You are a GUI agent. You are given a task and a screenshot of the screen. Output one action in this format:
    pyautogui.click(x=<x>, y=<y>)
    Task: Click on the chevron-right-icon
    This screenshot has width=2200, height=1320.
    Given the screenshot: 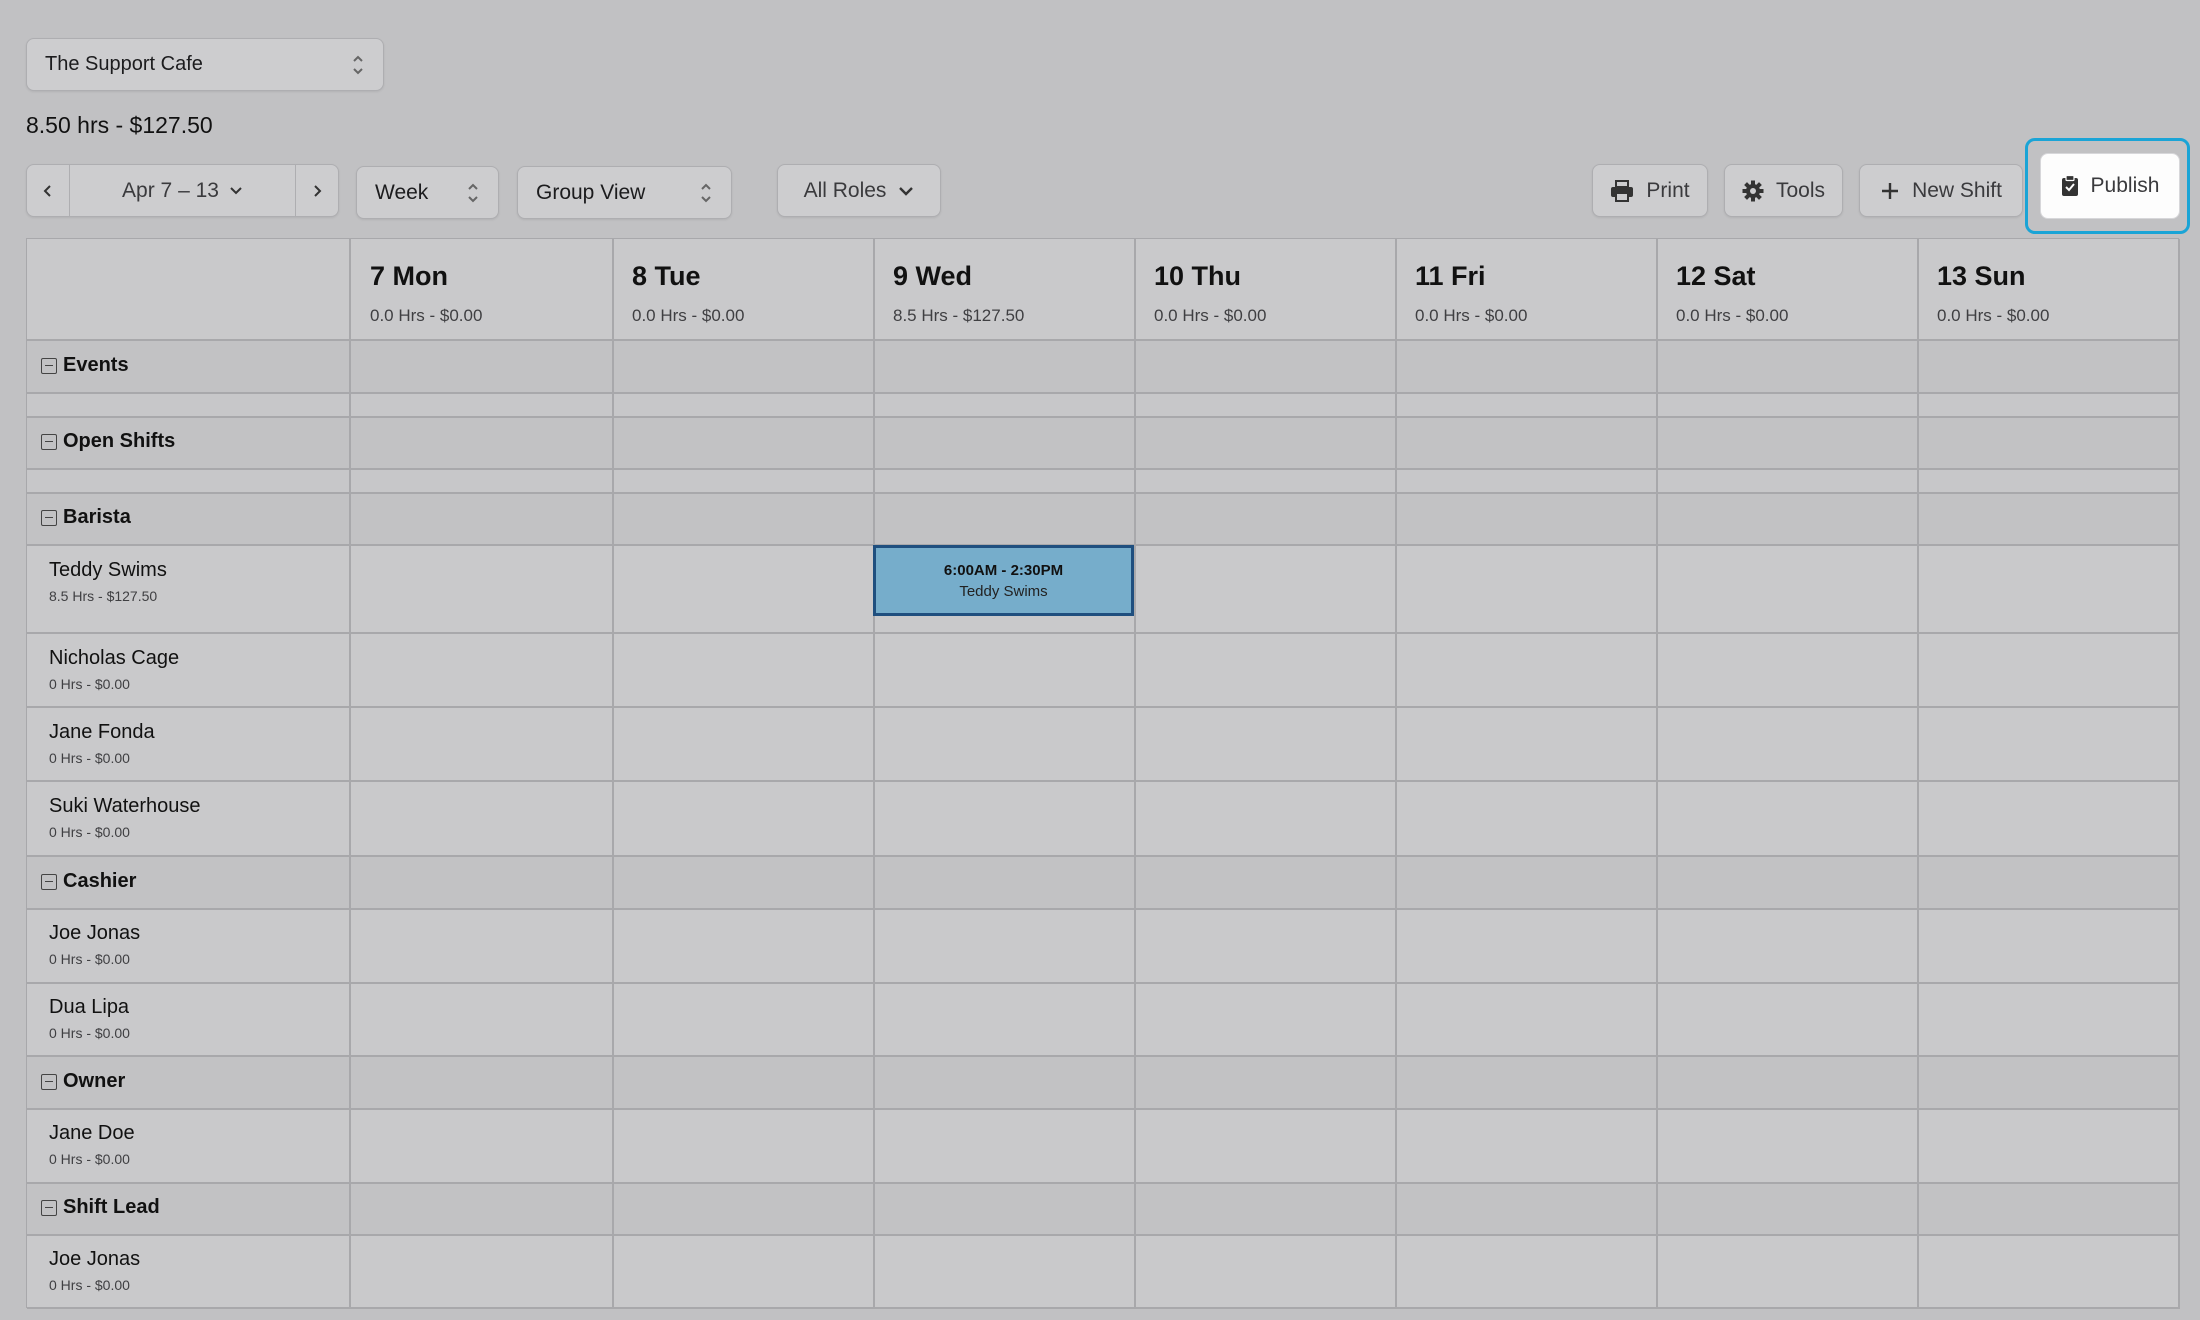 What is the action you would take?
    pyautogui.click(x=318, y=190)
    